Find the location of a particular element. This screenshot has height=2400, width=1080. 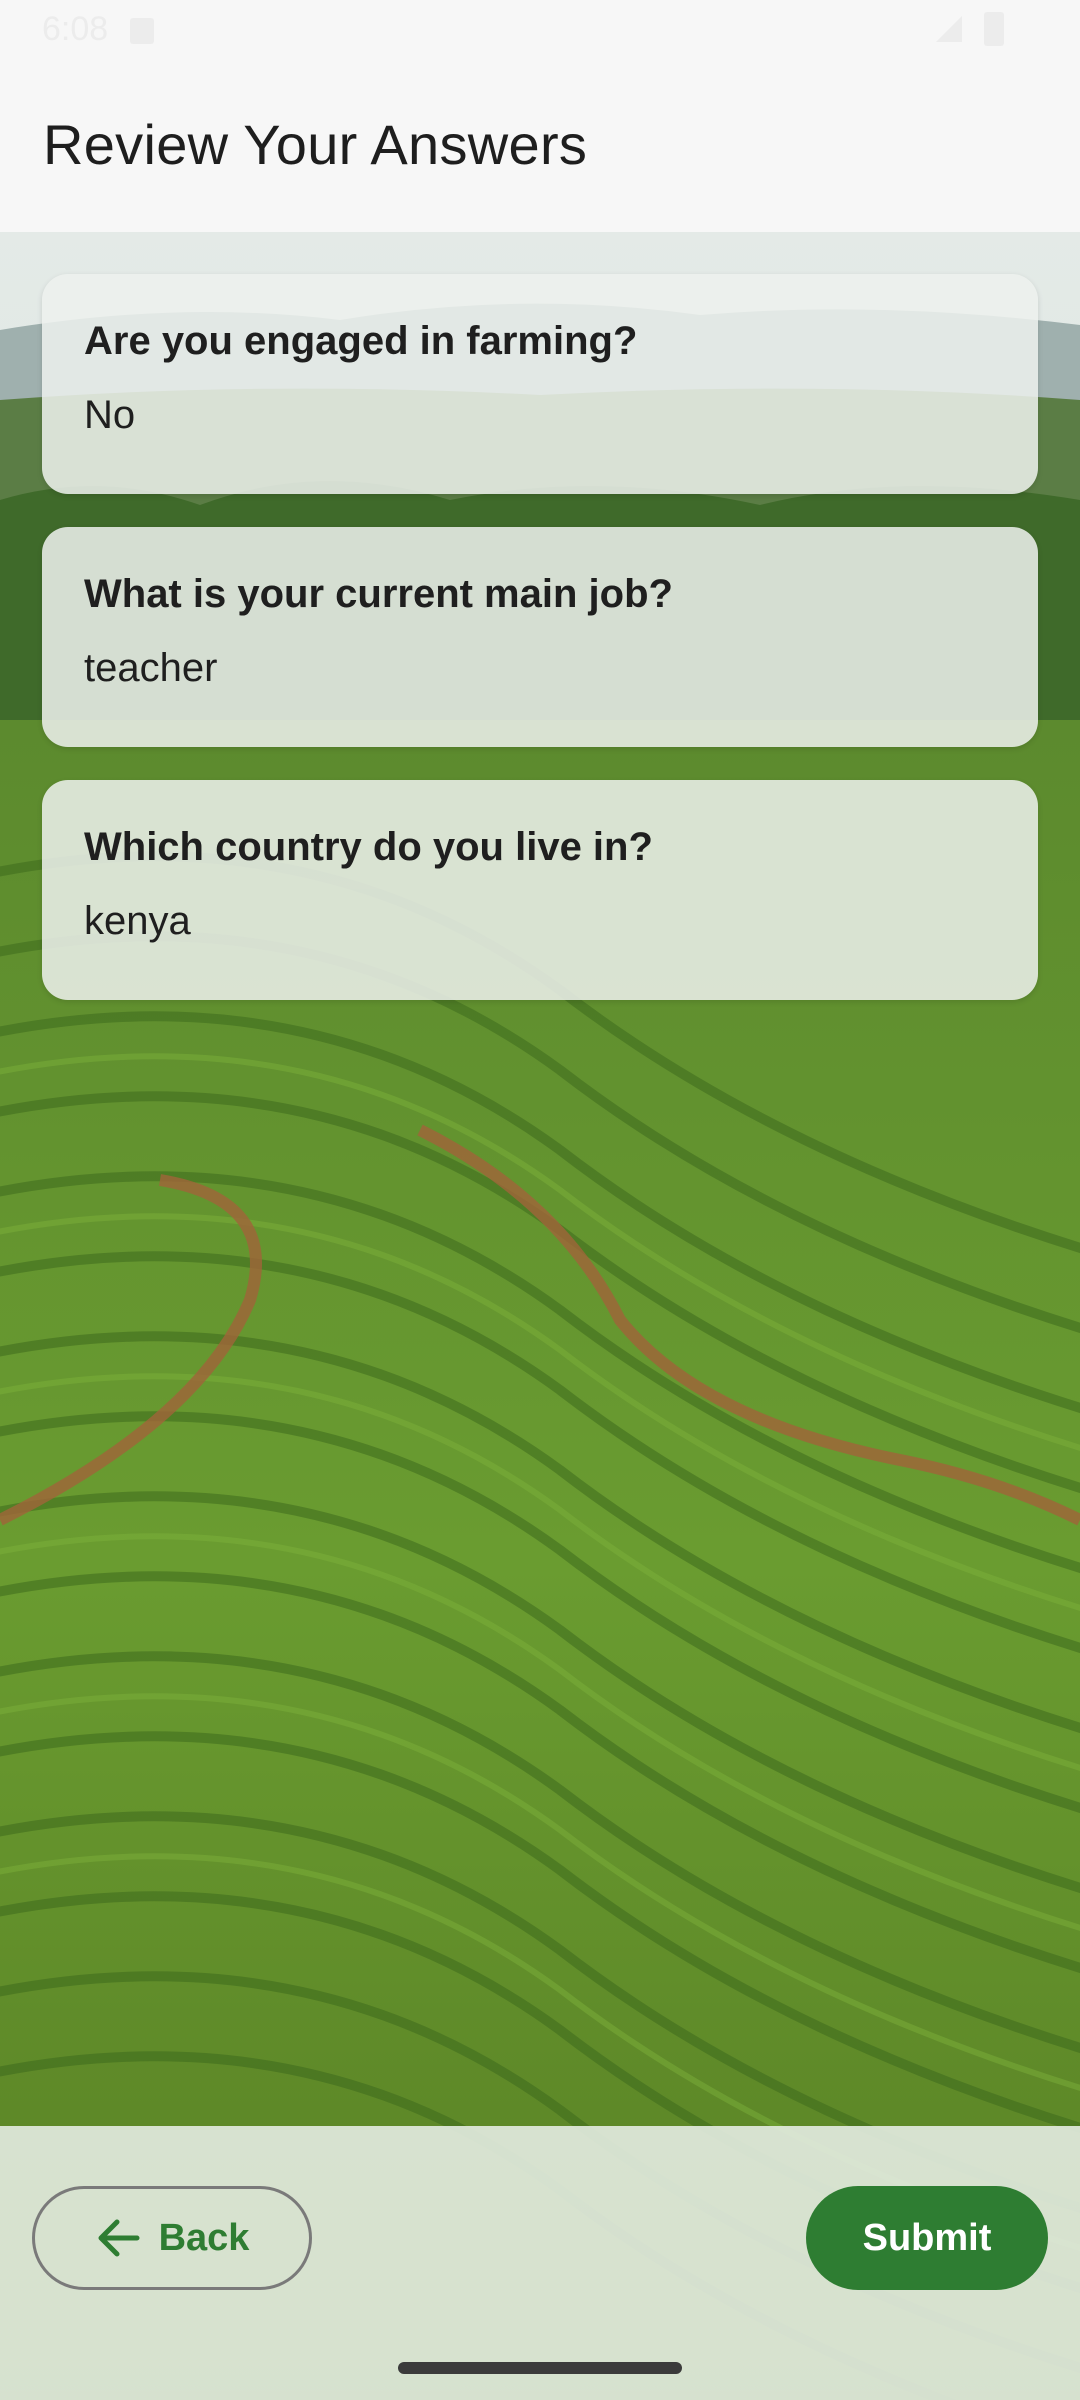

submit-button-label: Submit is located at coordinates (927, 2237).